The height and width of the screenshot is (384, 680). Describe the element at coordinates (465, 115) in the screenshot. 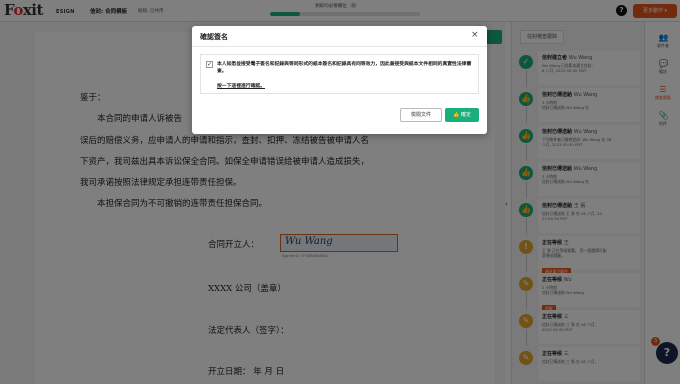

I see `confirm-button-label: 確定` at that location.